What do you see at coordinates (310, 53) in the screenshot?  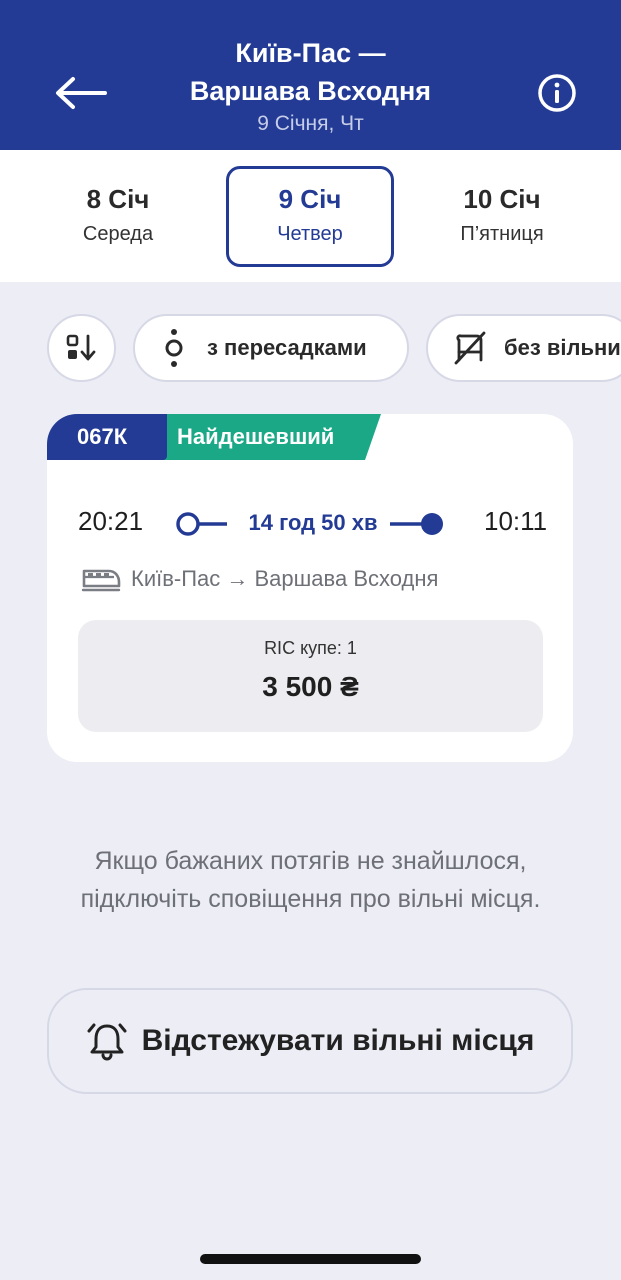 I see `page-title-origin: Київ-Пас —` at bounding box center [310, 53].